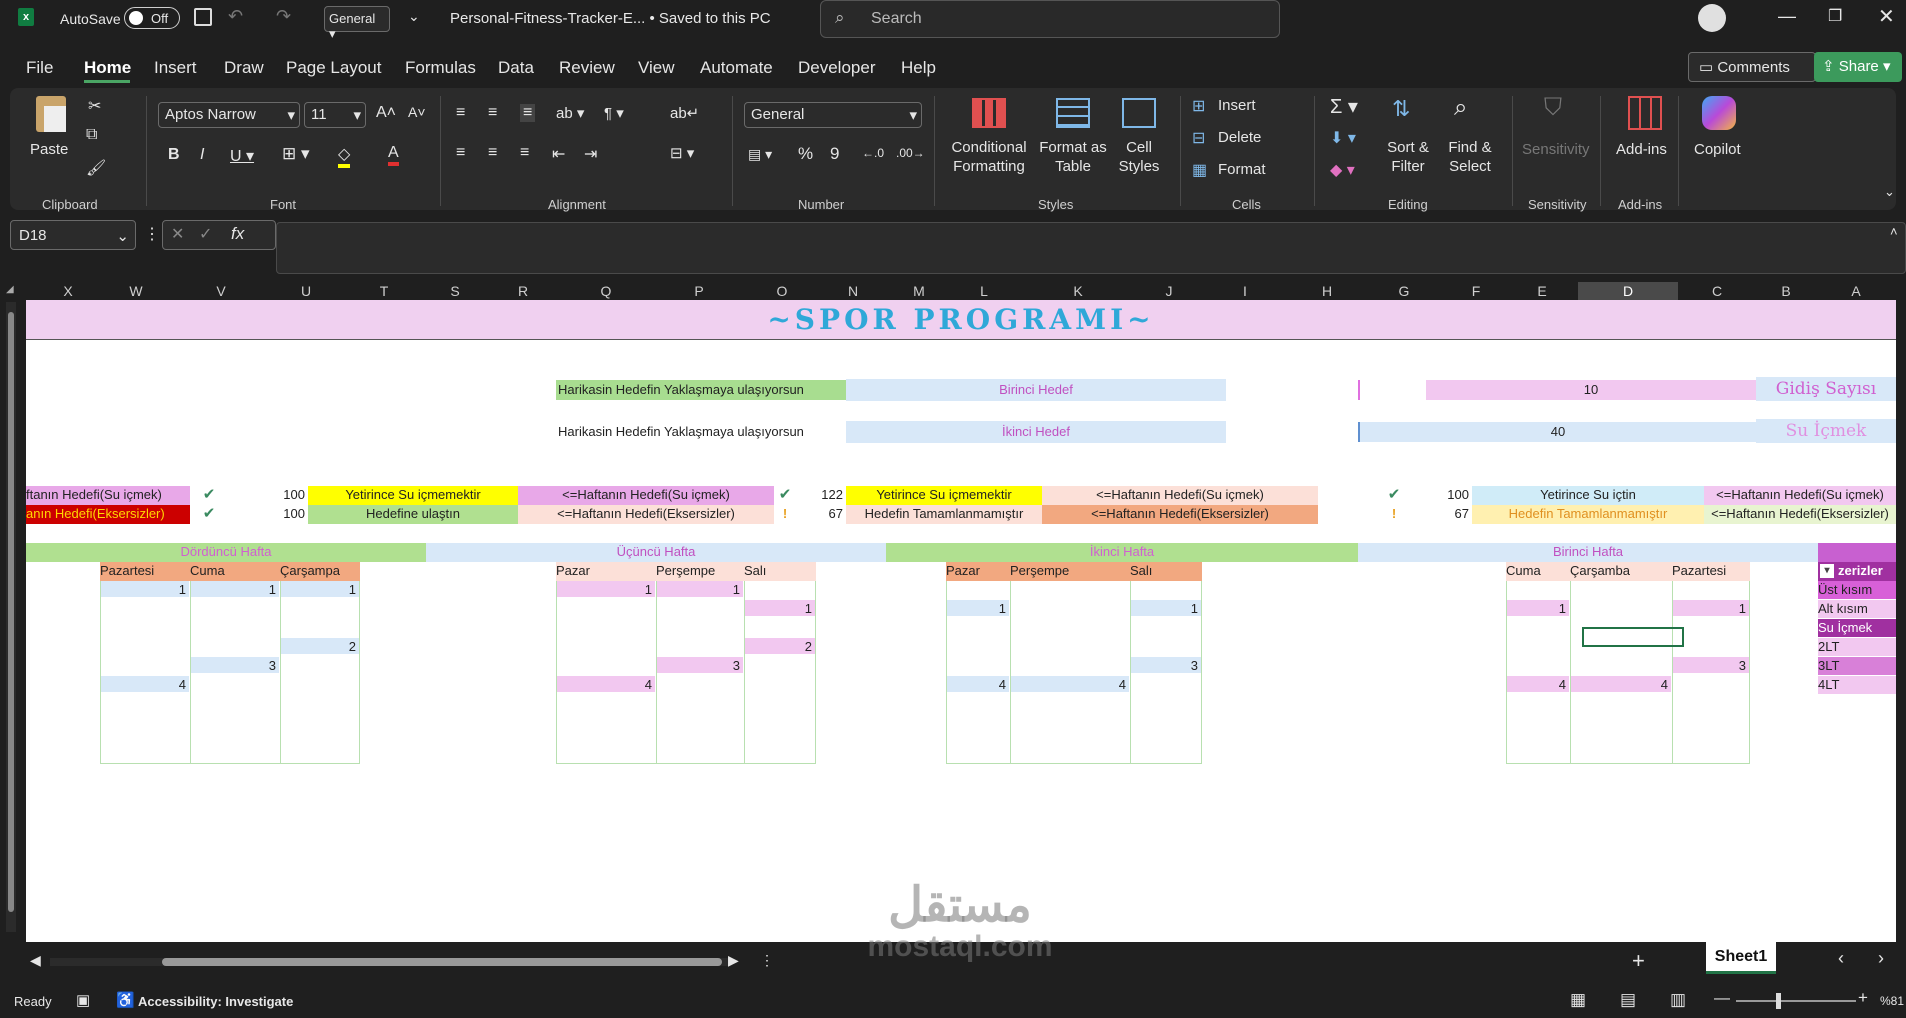 Image resolution: width=1906 pixels, height=1018 pixels. Describe the element at coordinates (492, 113) in the screenshot. I see `align-middle-icon: ≡` at that location.